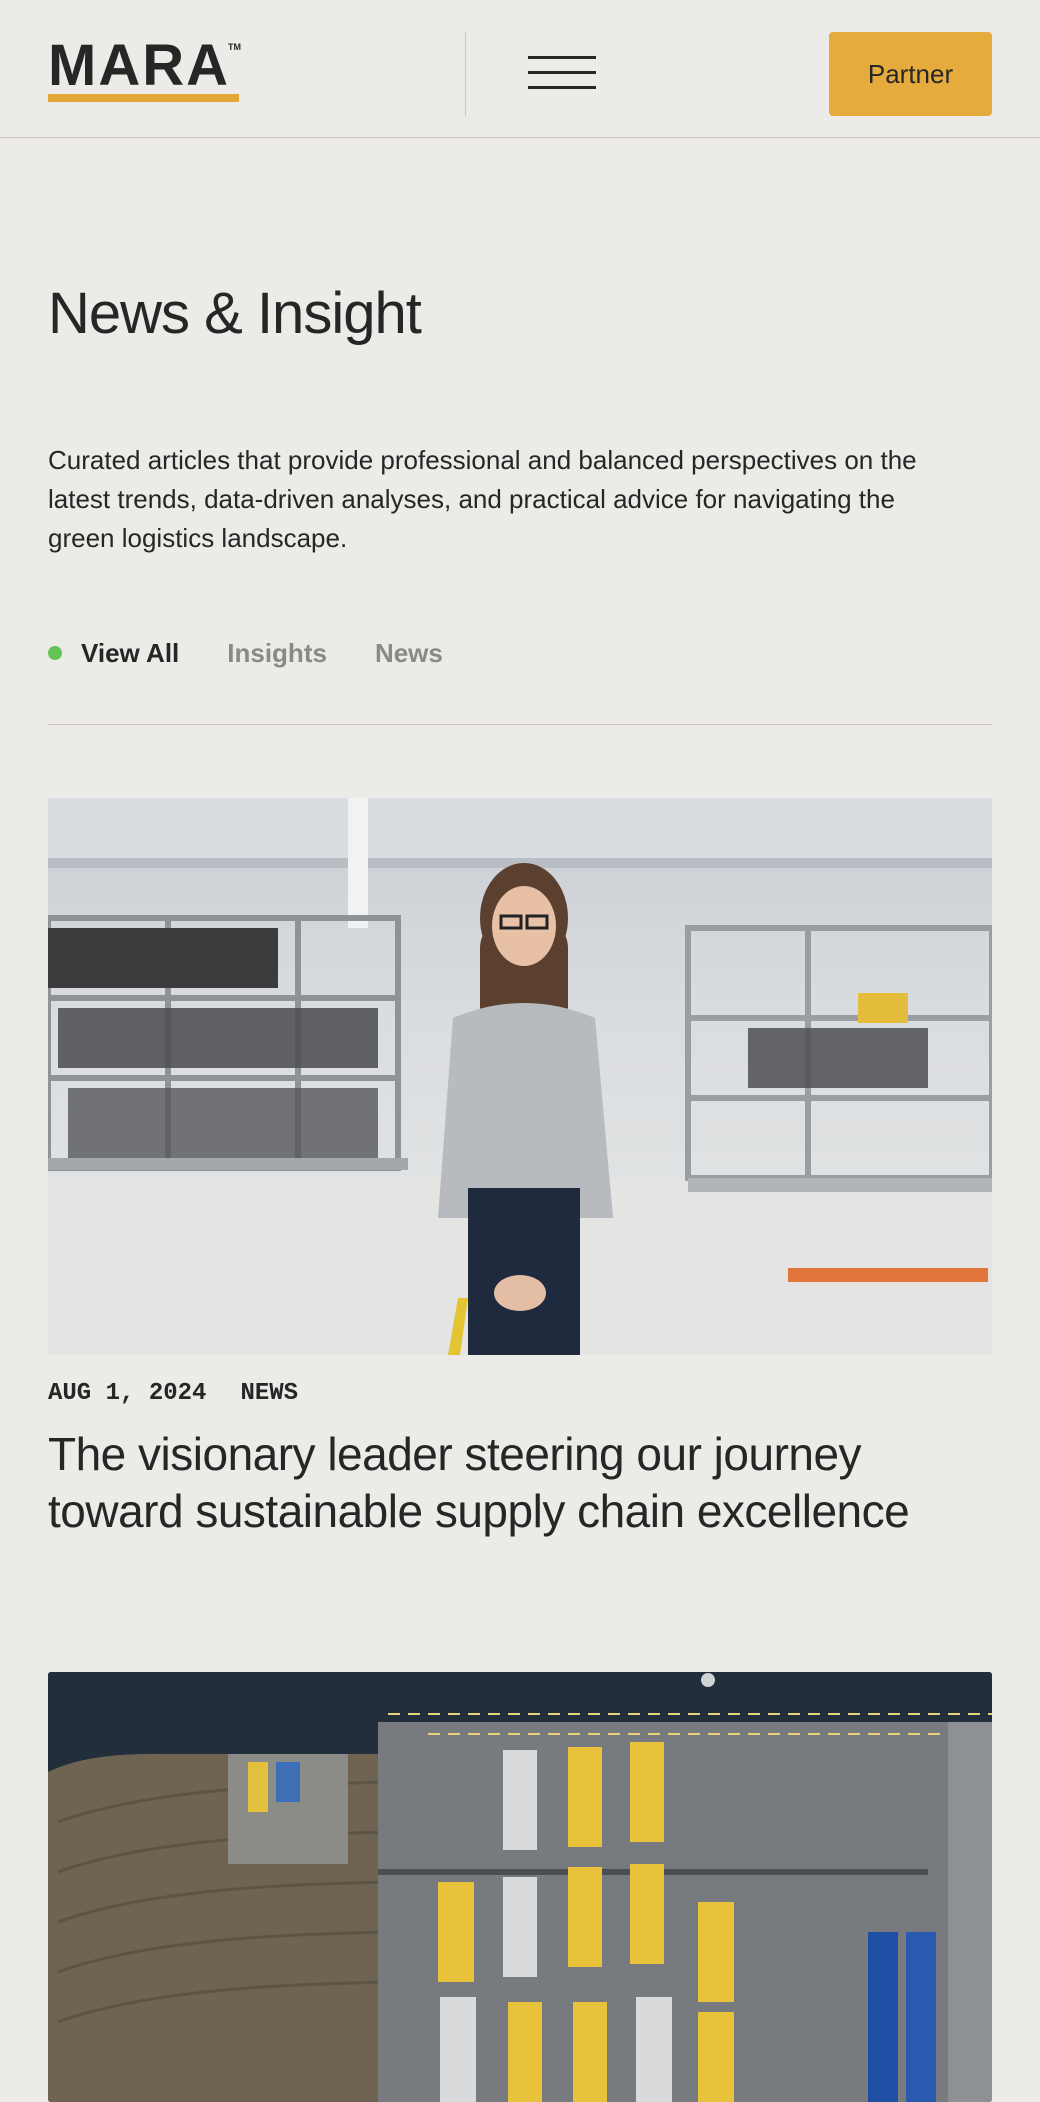 Image resolution: width=1040 pixels, height=2102 pixels. I want to click on logo-trademark: TM, so click(234, 47).